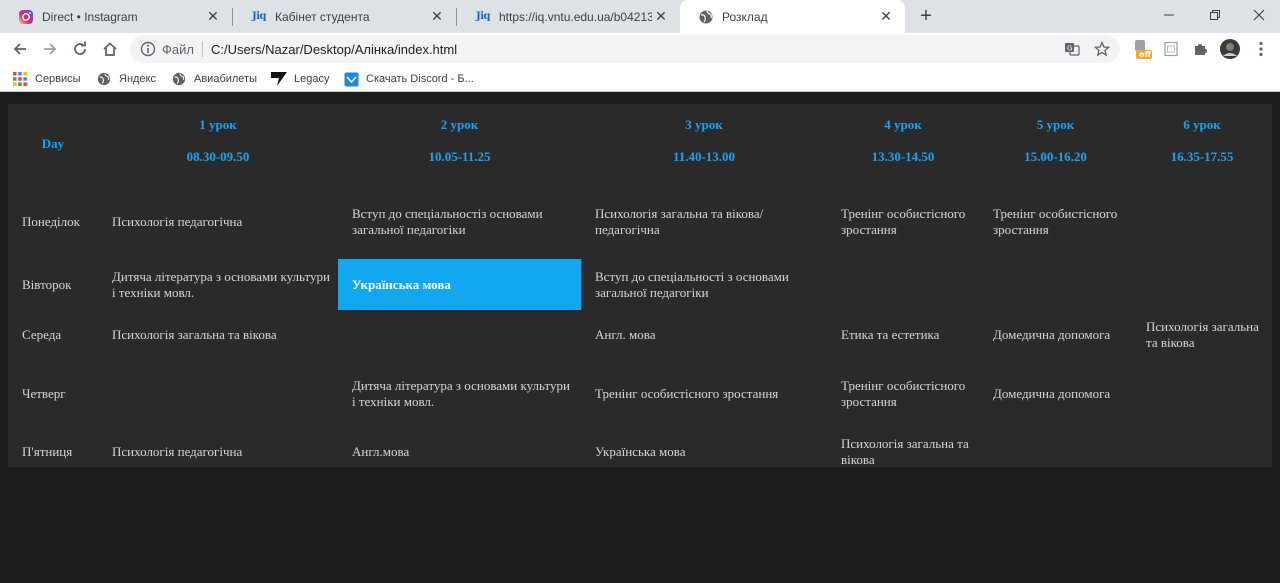 This screenshot has width=1280, height=583. I want to click on close-window-button, so click(1259, 15).